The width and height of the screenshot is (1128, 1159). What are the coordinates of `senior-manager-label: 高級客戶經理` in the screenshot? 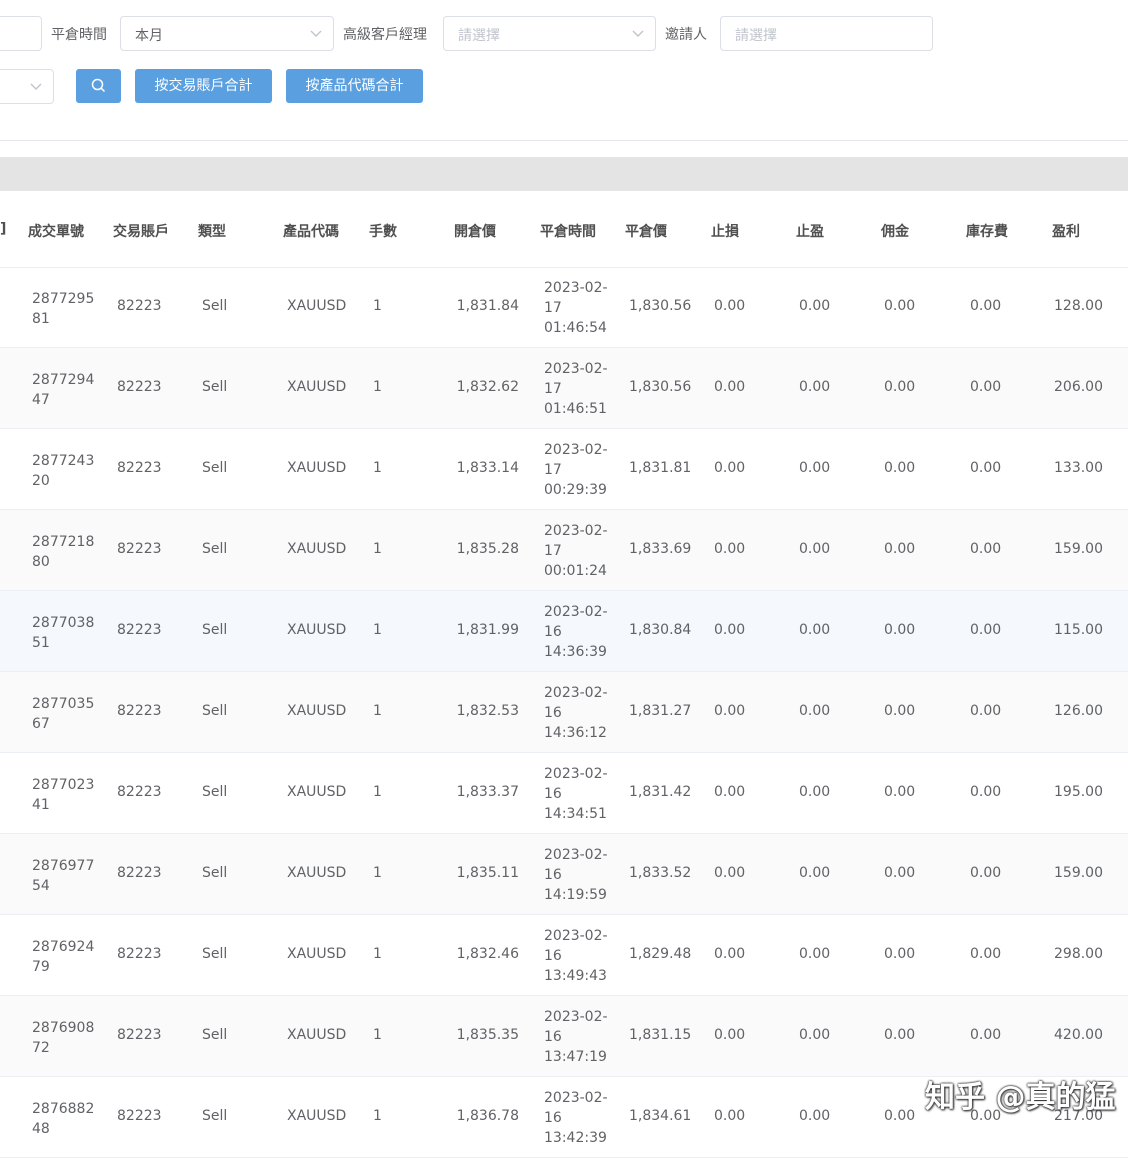 It's located at (385, 35).